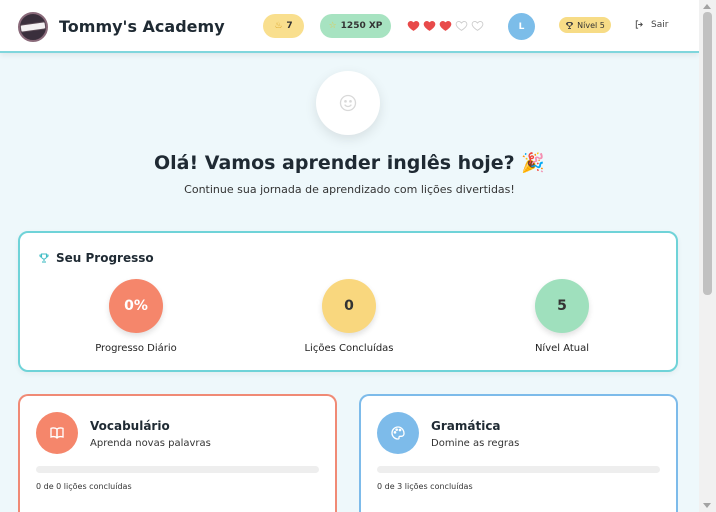 The height and width of the screenshot is (512, 716). I want to click on scroll-up-arrow, so click(707, 6).